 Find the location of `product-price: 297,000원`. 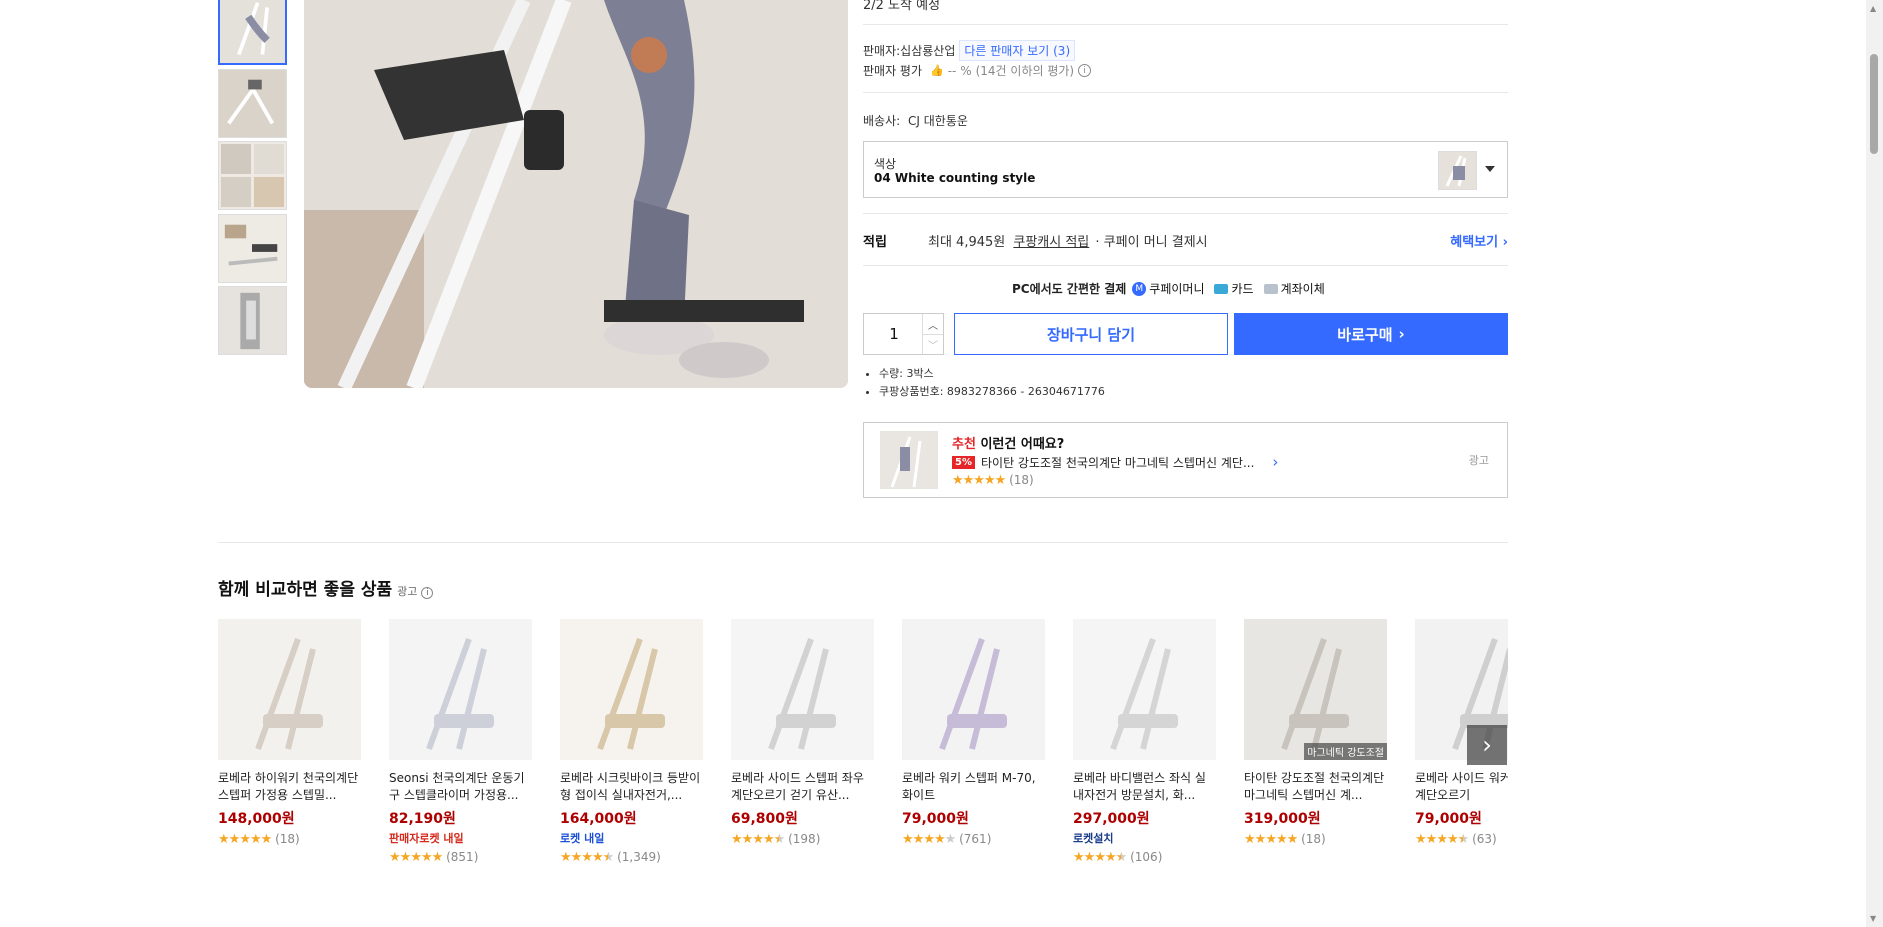

product-price: 297,000원 is located at coordinates (1111, 819).